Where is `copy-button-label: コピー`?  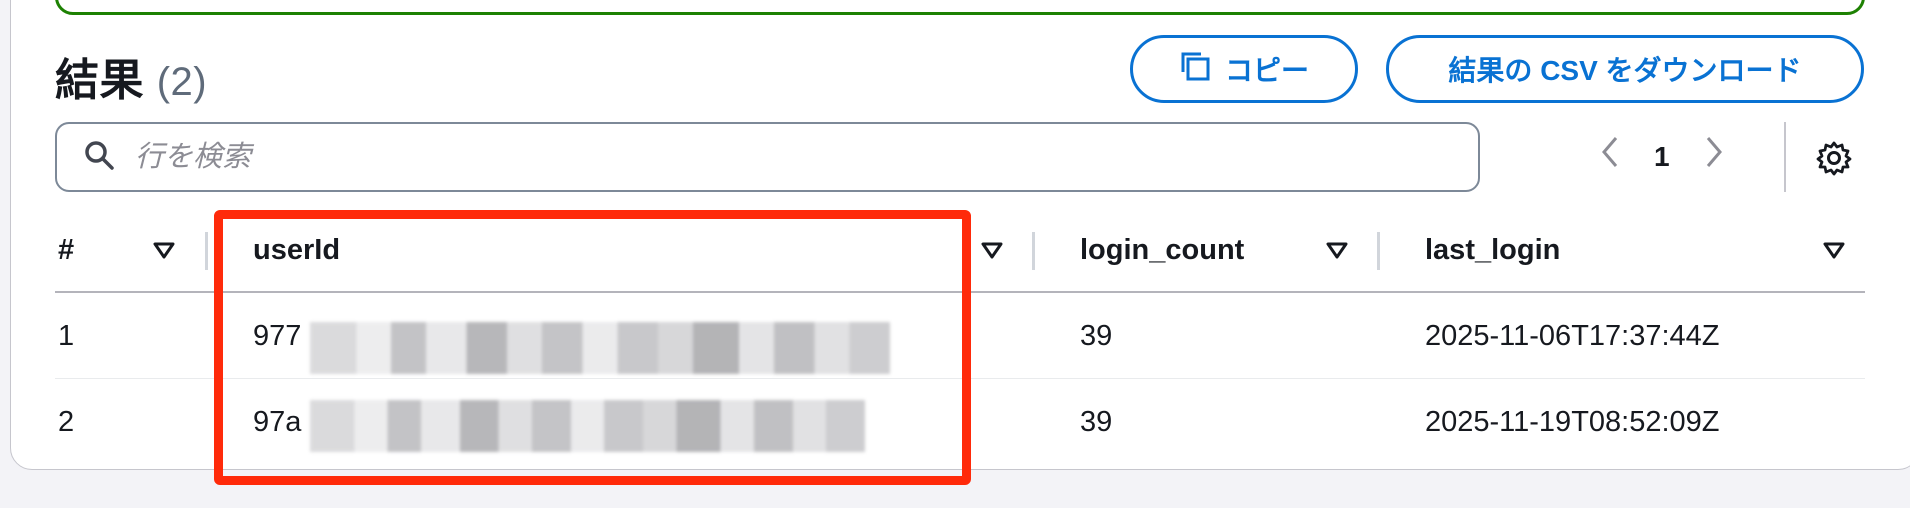 copy-button-label: コピー is located at coordinates (1266, 70).